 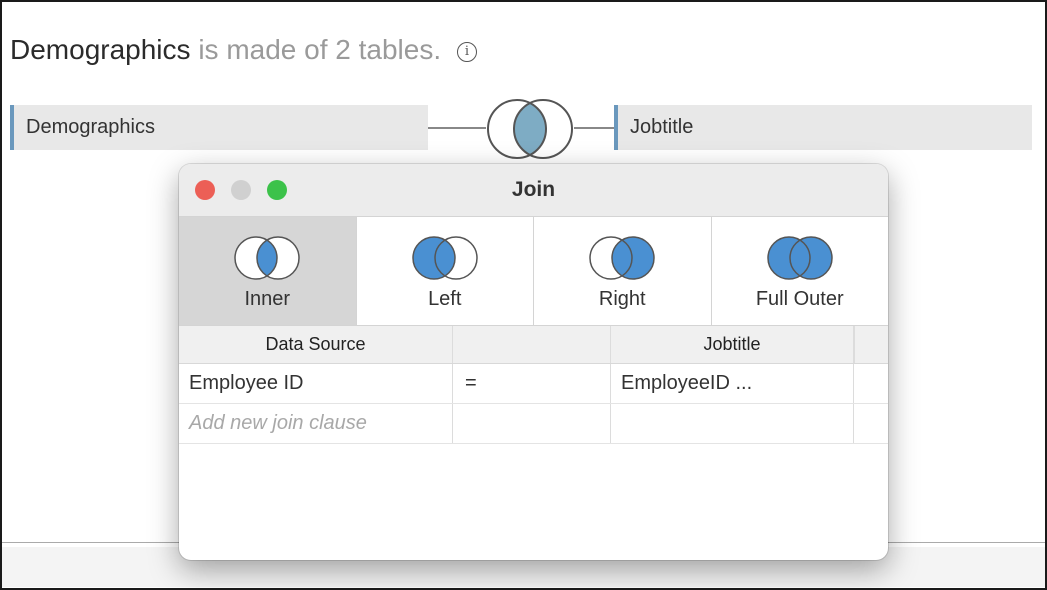 I want to click on left-field: Employee ID, so click(x=316, y=383).